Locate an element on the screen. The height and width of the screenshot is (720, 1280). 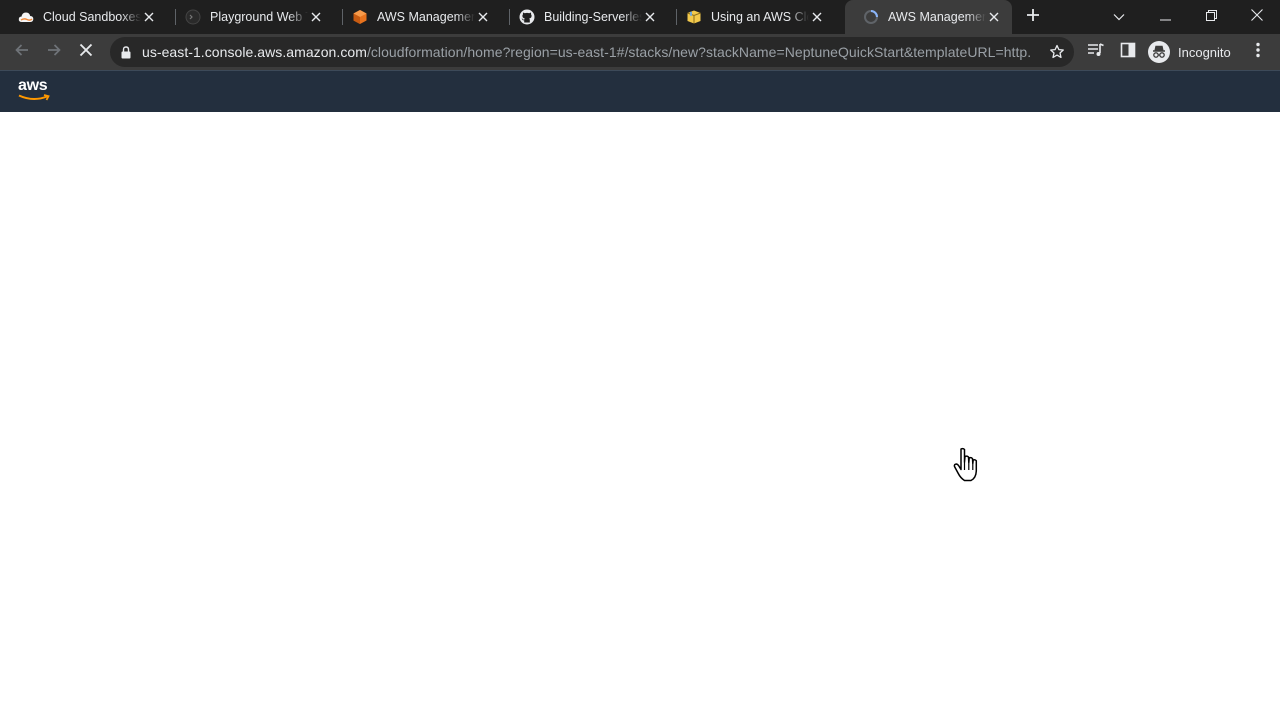
aws-smile-icon is located at coordinates (34, 97).